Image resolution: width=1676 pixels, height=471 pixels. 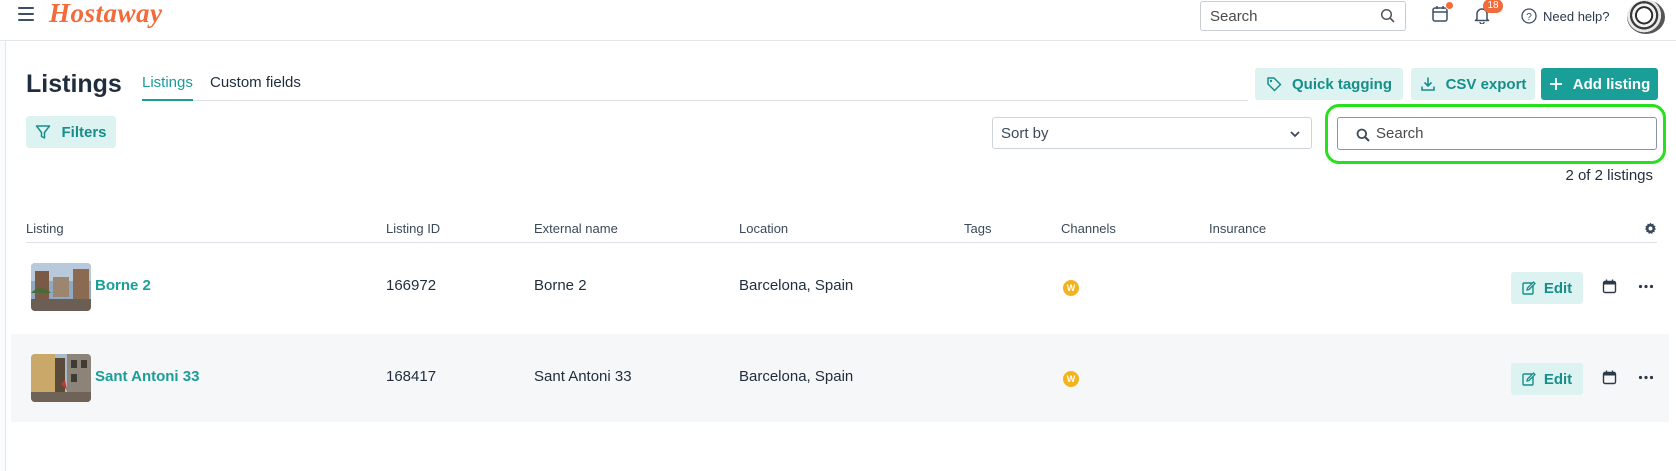 I want to click on help-link: ? Need help?, so click(x=1565, y=16).